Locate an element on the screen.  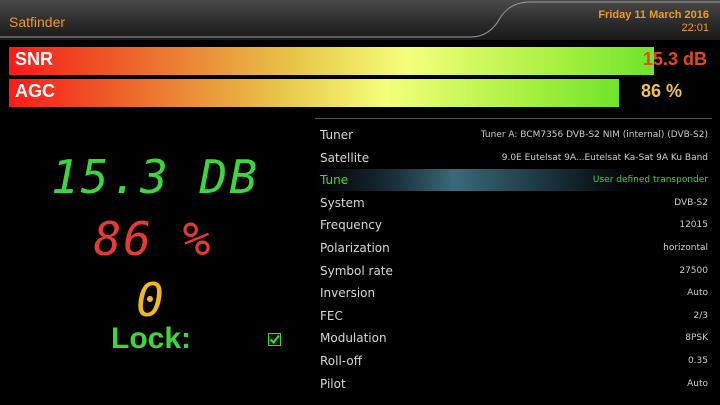
info-row-frequency: Frequency 12015 is located at coordinates (513, 225).